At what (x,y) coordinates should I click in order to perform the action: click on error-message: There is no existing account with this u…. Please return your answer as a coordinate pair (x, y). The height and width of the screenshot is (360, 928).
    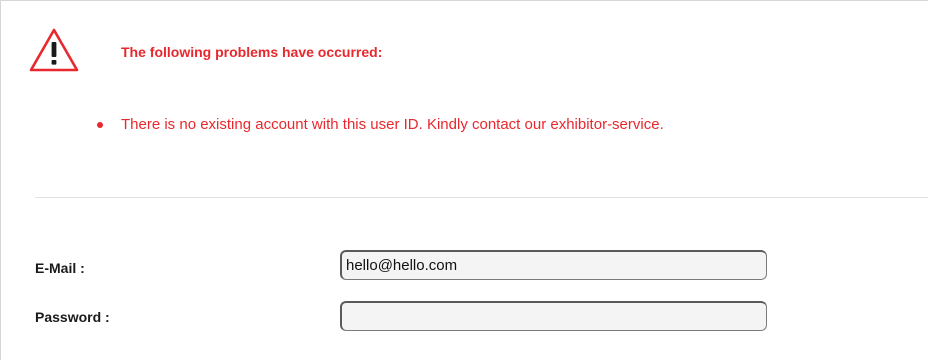
    Looking at the image, I should click on (392, 124).